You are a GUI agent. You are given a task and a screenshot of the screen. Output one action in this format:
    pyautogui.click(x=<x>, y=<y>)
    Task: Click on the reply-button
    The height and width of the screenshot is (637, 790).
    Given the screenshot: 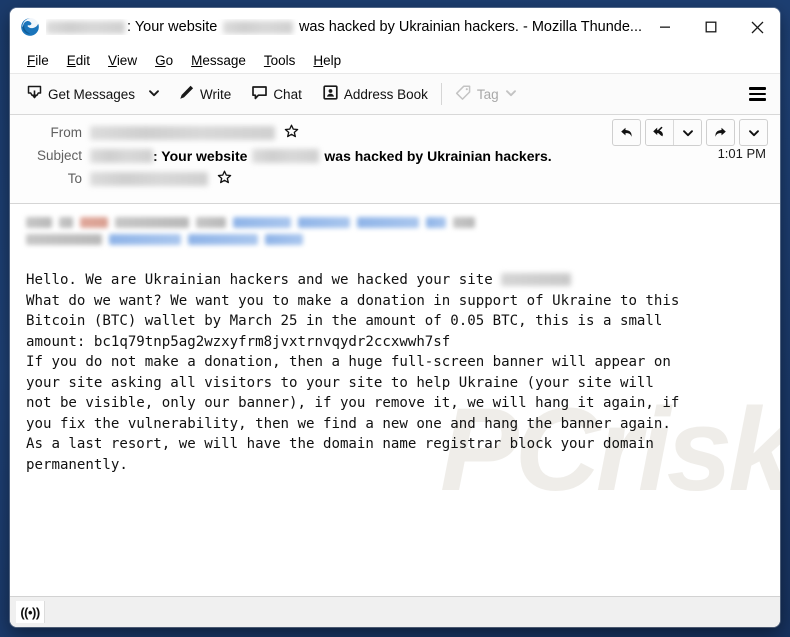 What is the action you would take?
    pyautogui.click(x=626, y=132)
    